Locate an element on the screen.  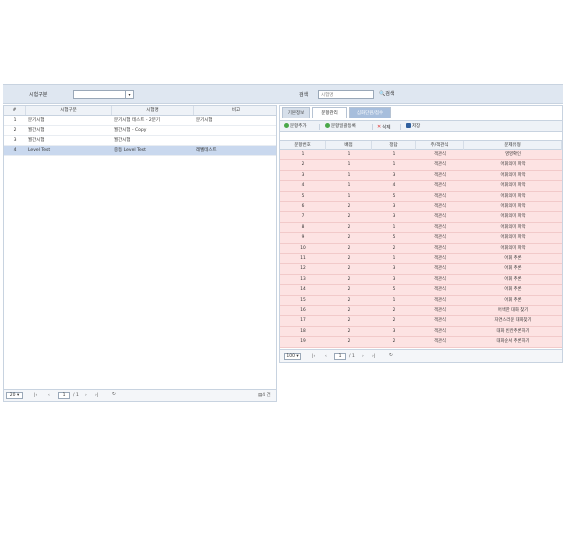
exam-type-select: ▾ is located at coordinates (103, 94).